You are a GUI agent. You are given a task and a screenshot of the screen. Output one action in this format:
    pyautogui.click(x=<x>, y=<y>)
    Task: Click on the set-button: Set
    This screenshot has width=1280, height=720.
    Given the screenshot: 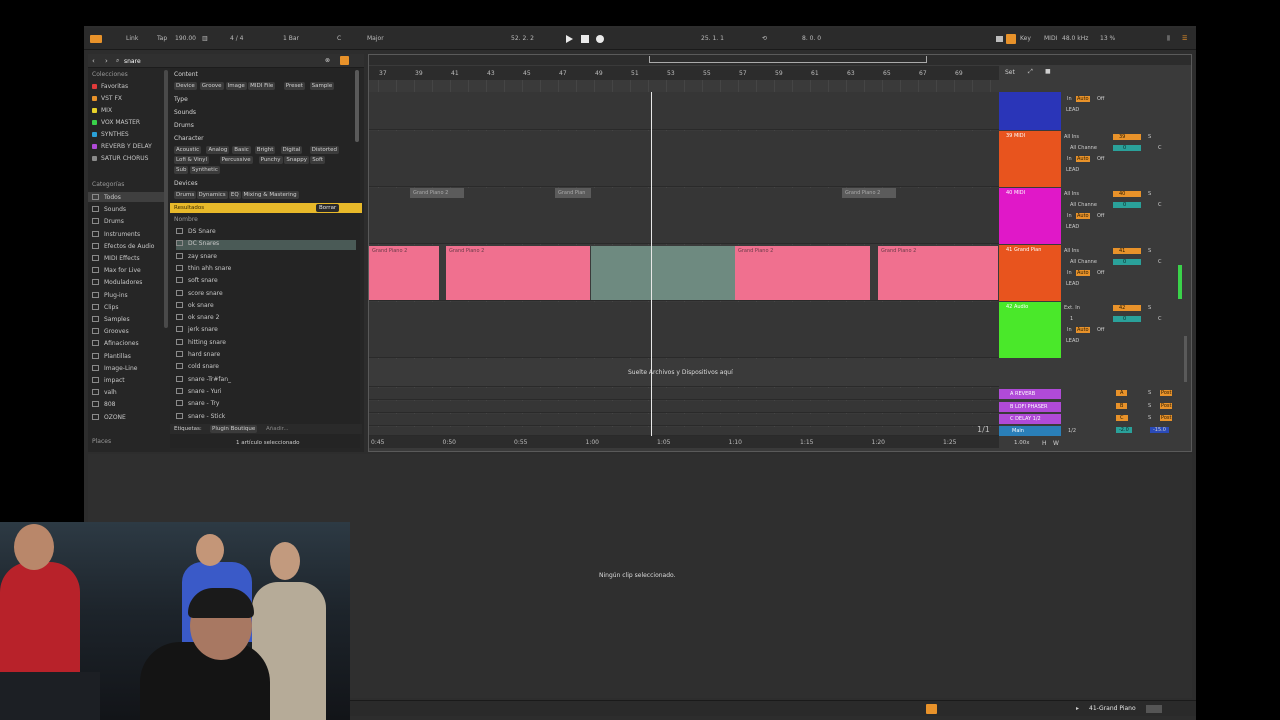 What is the action you would take?
    pyautogui.click(x=1010, y=72)
    